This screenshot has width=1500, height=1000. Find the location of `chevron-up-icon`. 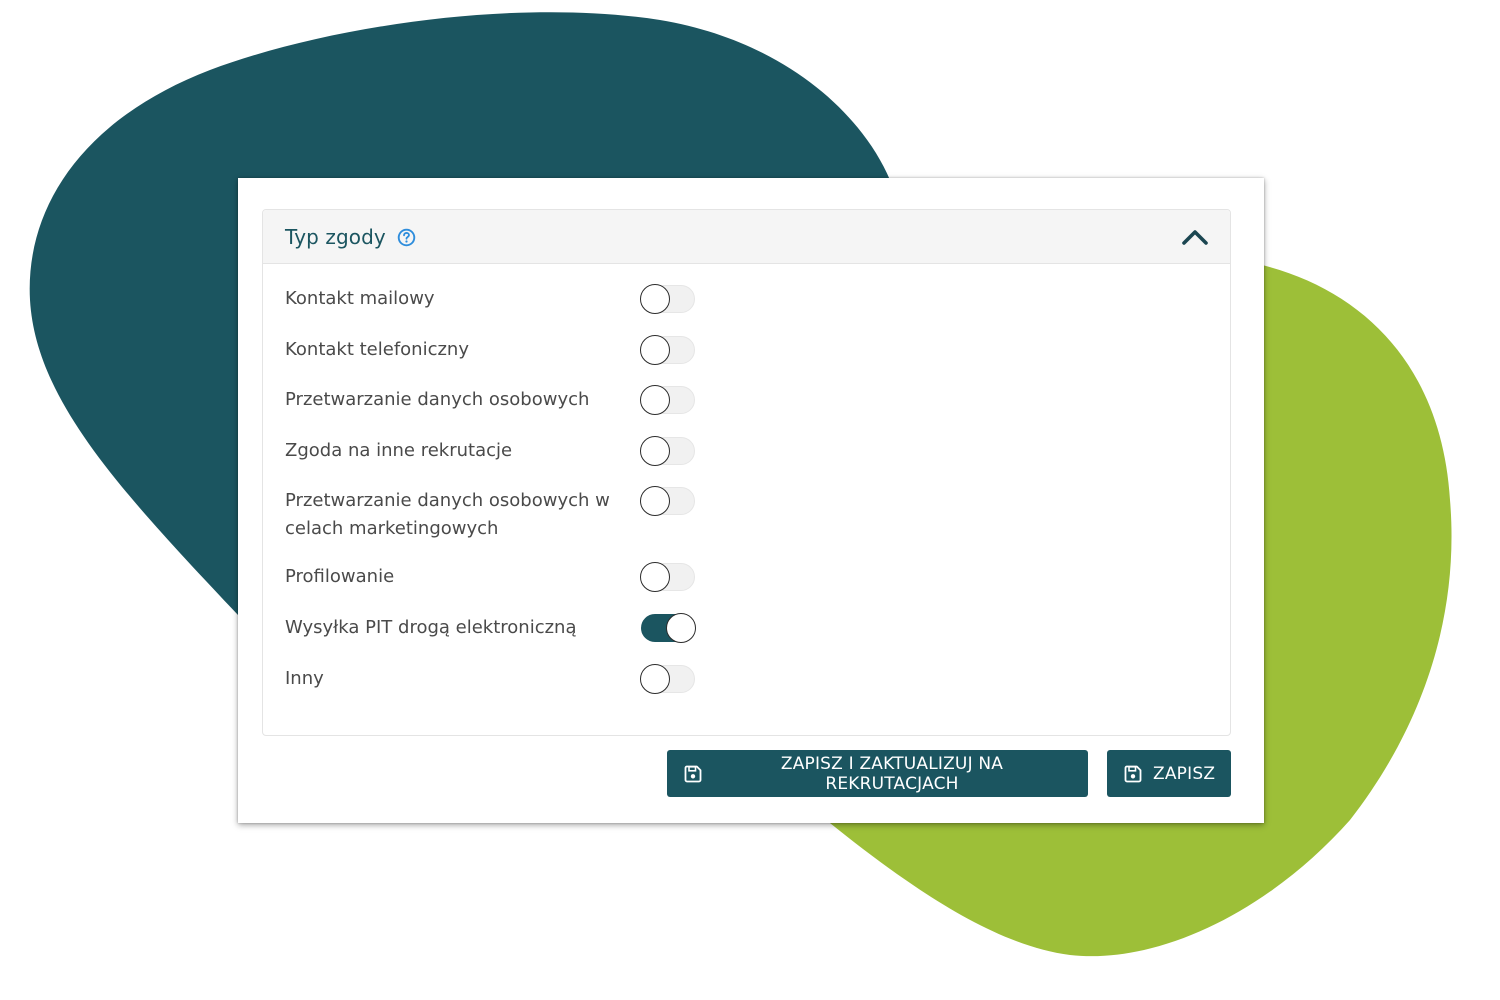

chevron-up-icon is located at coordinates (1195, 237).